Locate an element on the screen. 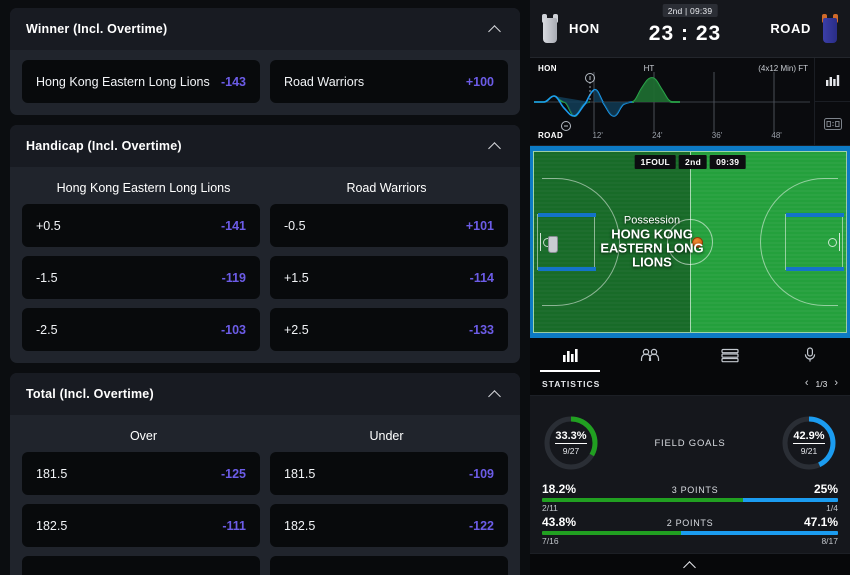 This screenshot has height=575, width=850. tab-statistics is located at coordinates (570, 355).